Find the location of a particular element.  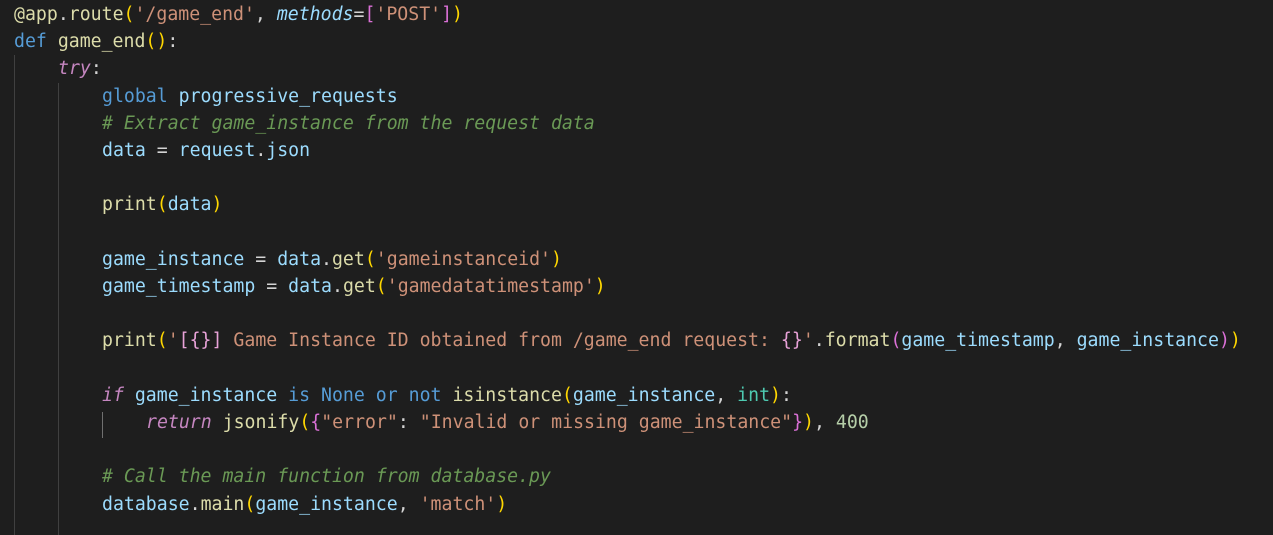

code-token: or not is located at coordinates (408, 395).